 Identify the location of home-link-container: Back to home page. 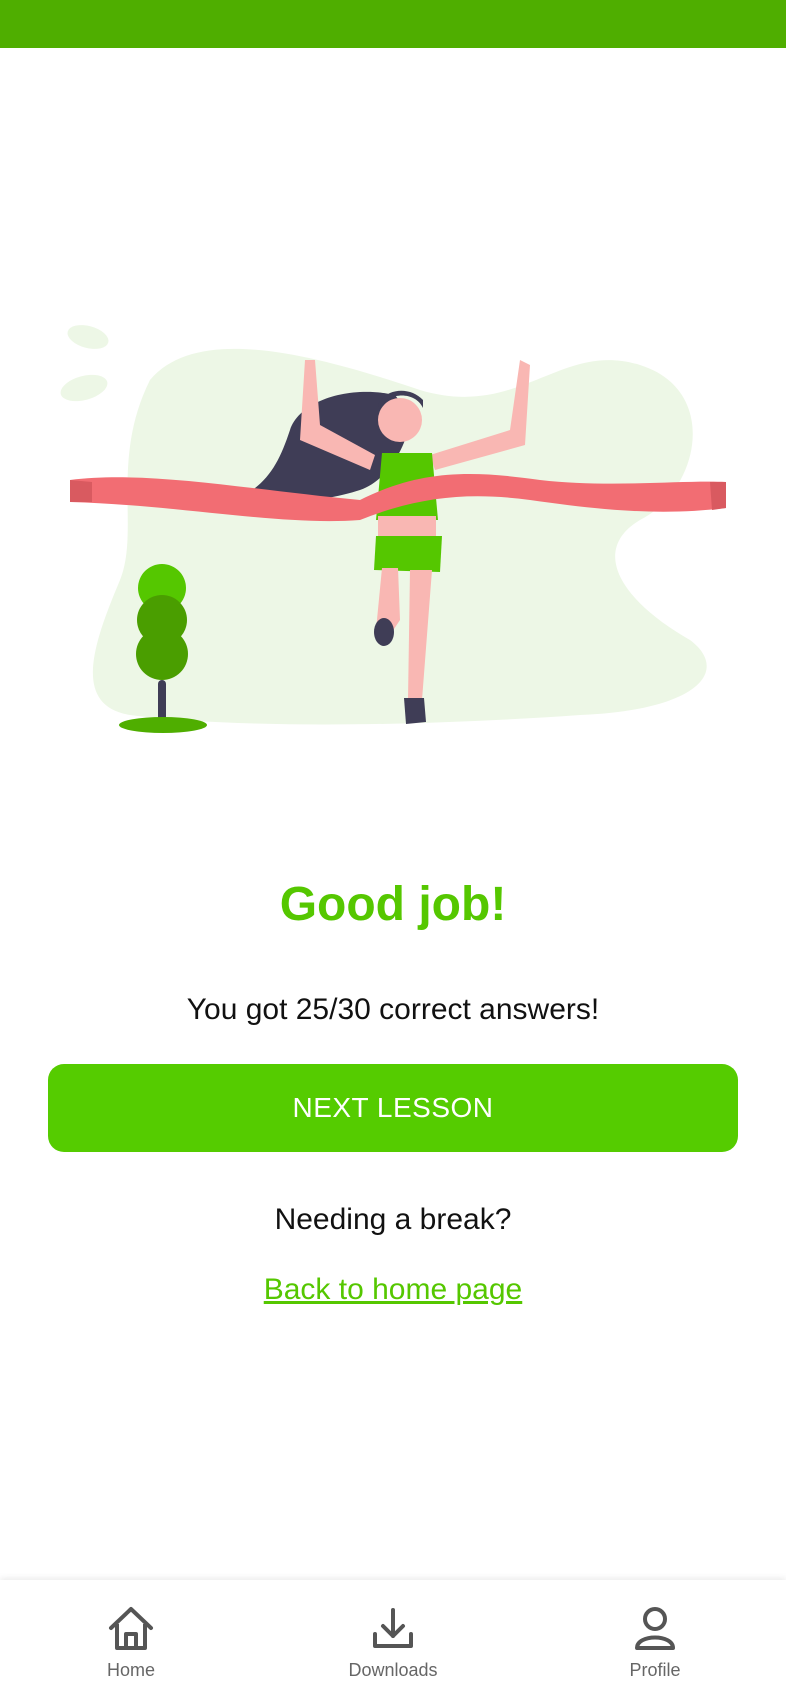
(393, 1290).